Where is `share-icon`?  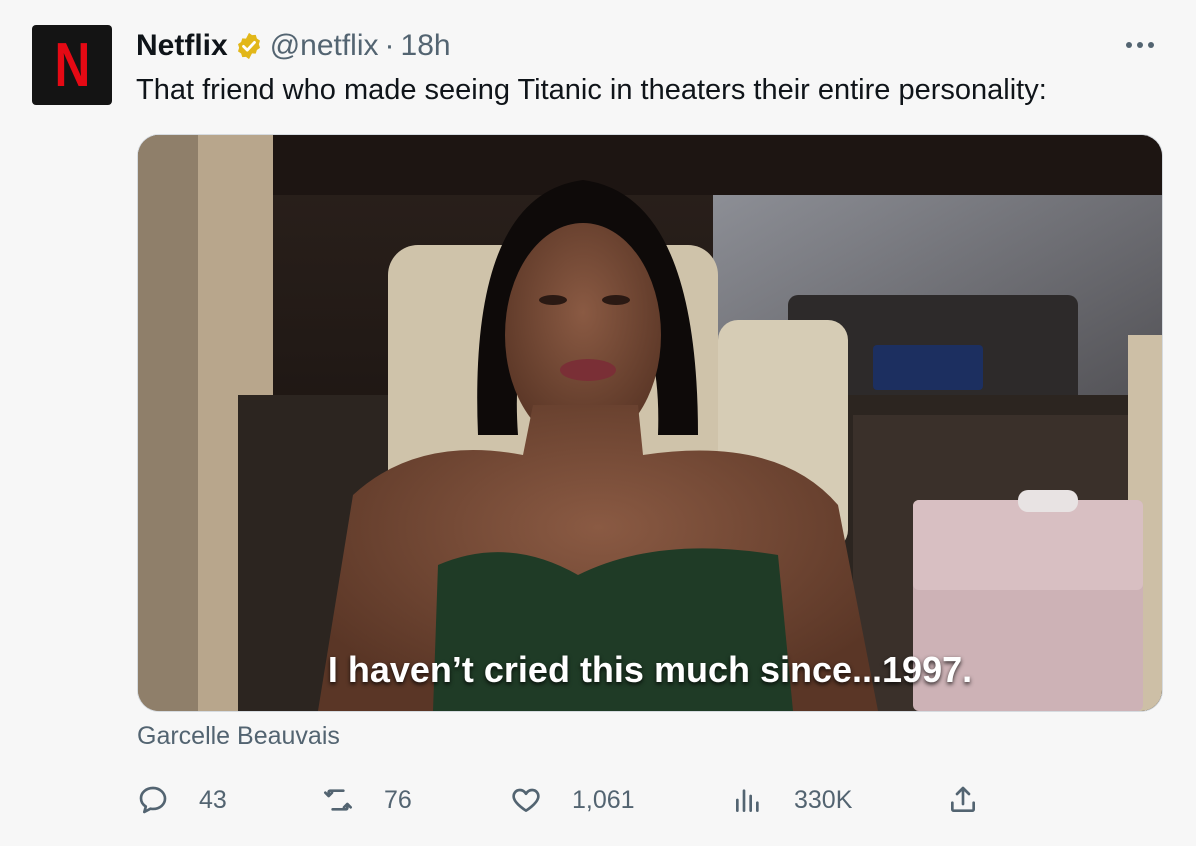
share-icon is located at coordinates (963, 800).